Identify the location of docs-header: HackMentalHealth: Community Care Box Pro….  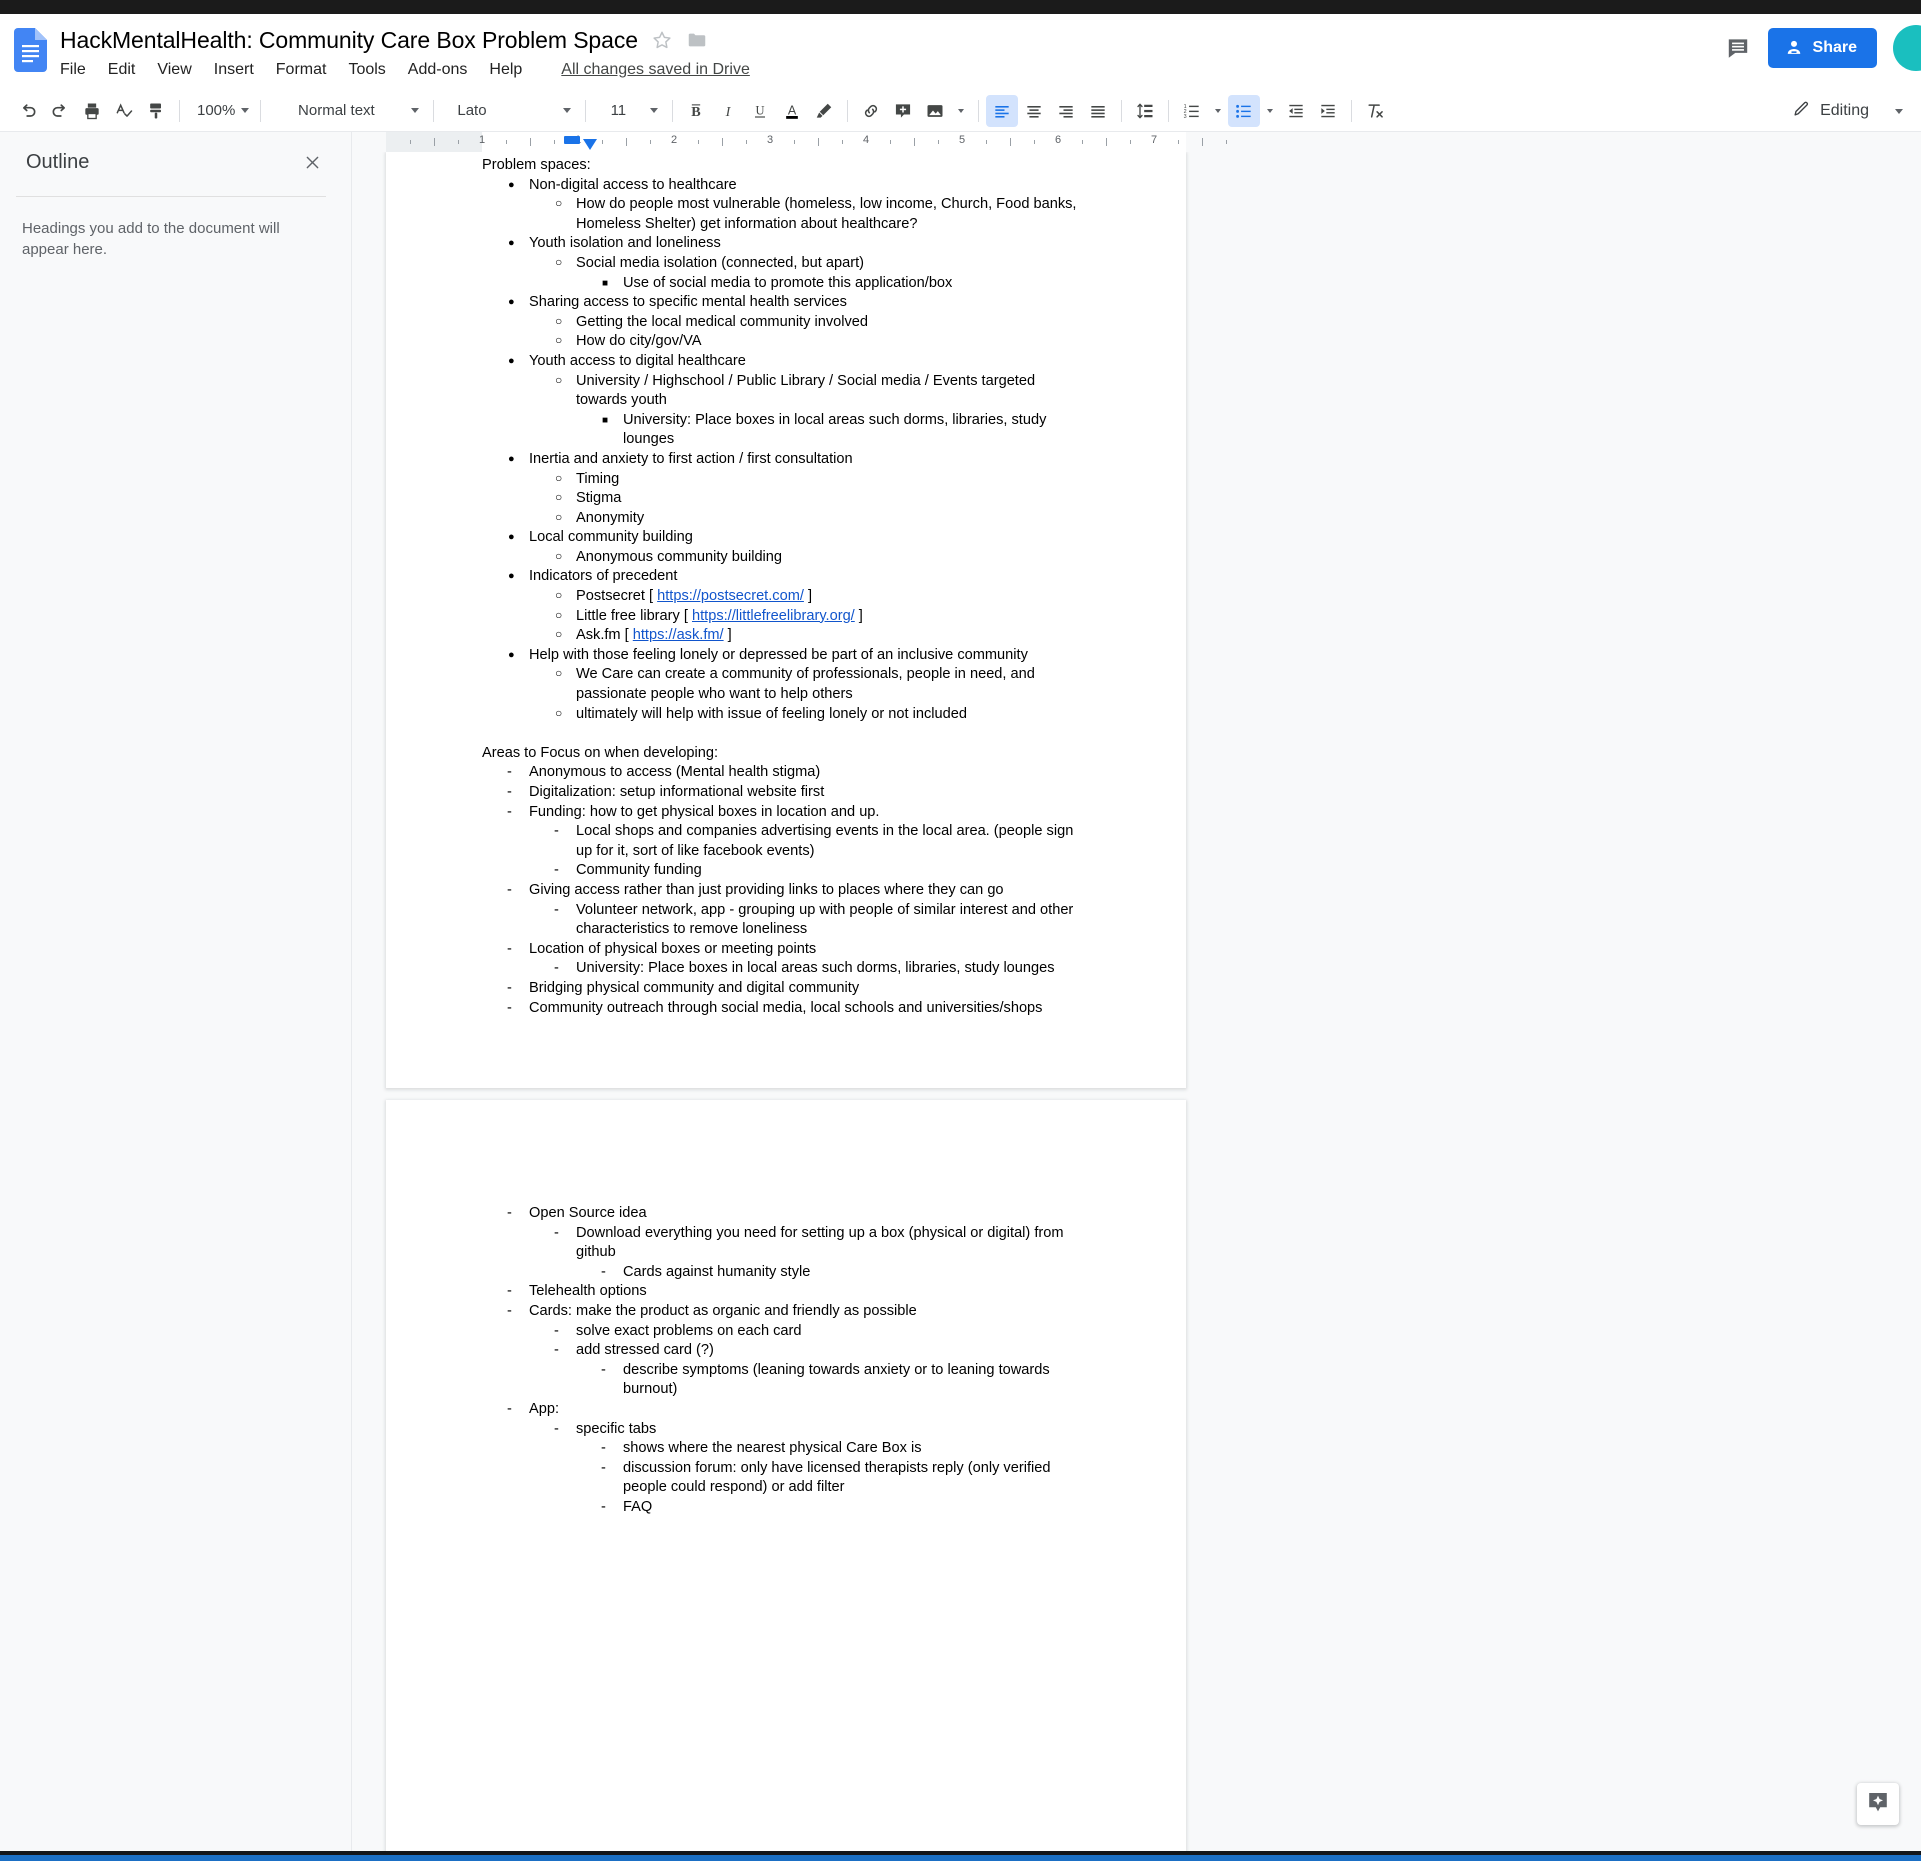
(960, 52).